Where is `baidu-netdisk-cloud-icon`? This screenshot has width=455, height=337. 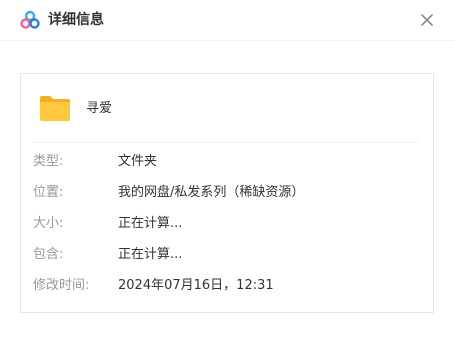 baidu-netdisk-cloud-icon is located at coordinates (30, 19).